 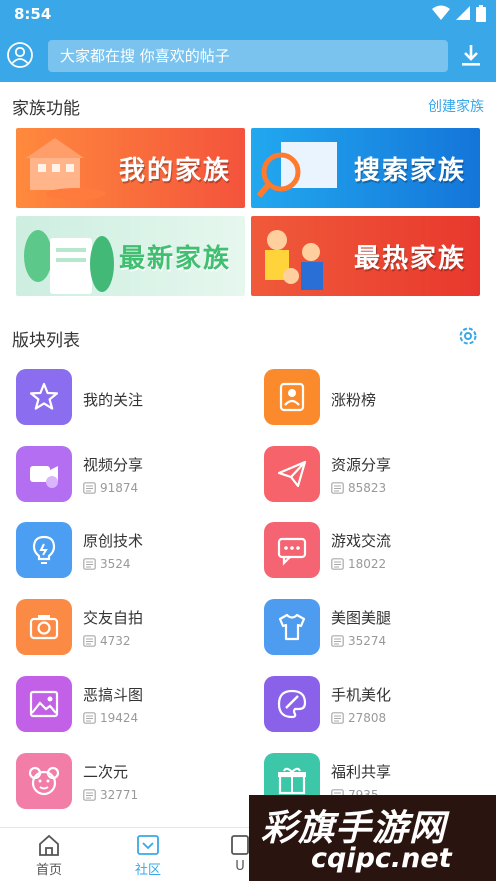 I want to click on board-name: 交友自拍, so click(x=113, y=618).